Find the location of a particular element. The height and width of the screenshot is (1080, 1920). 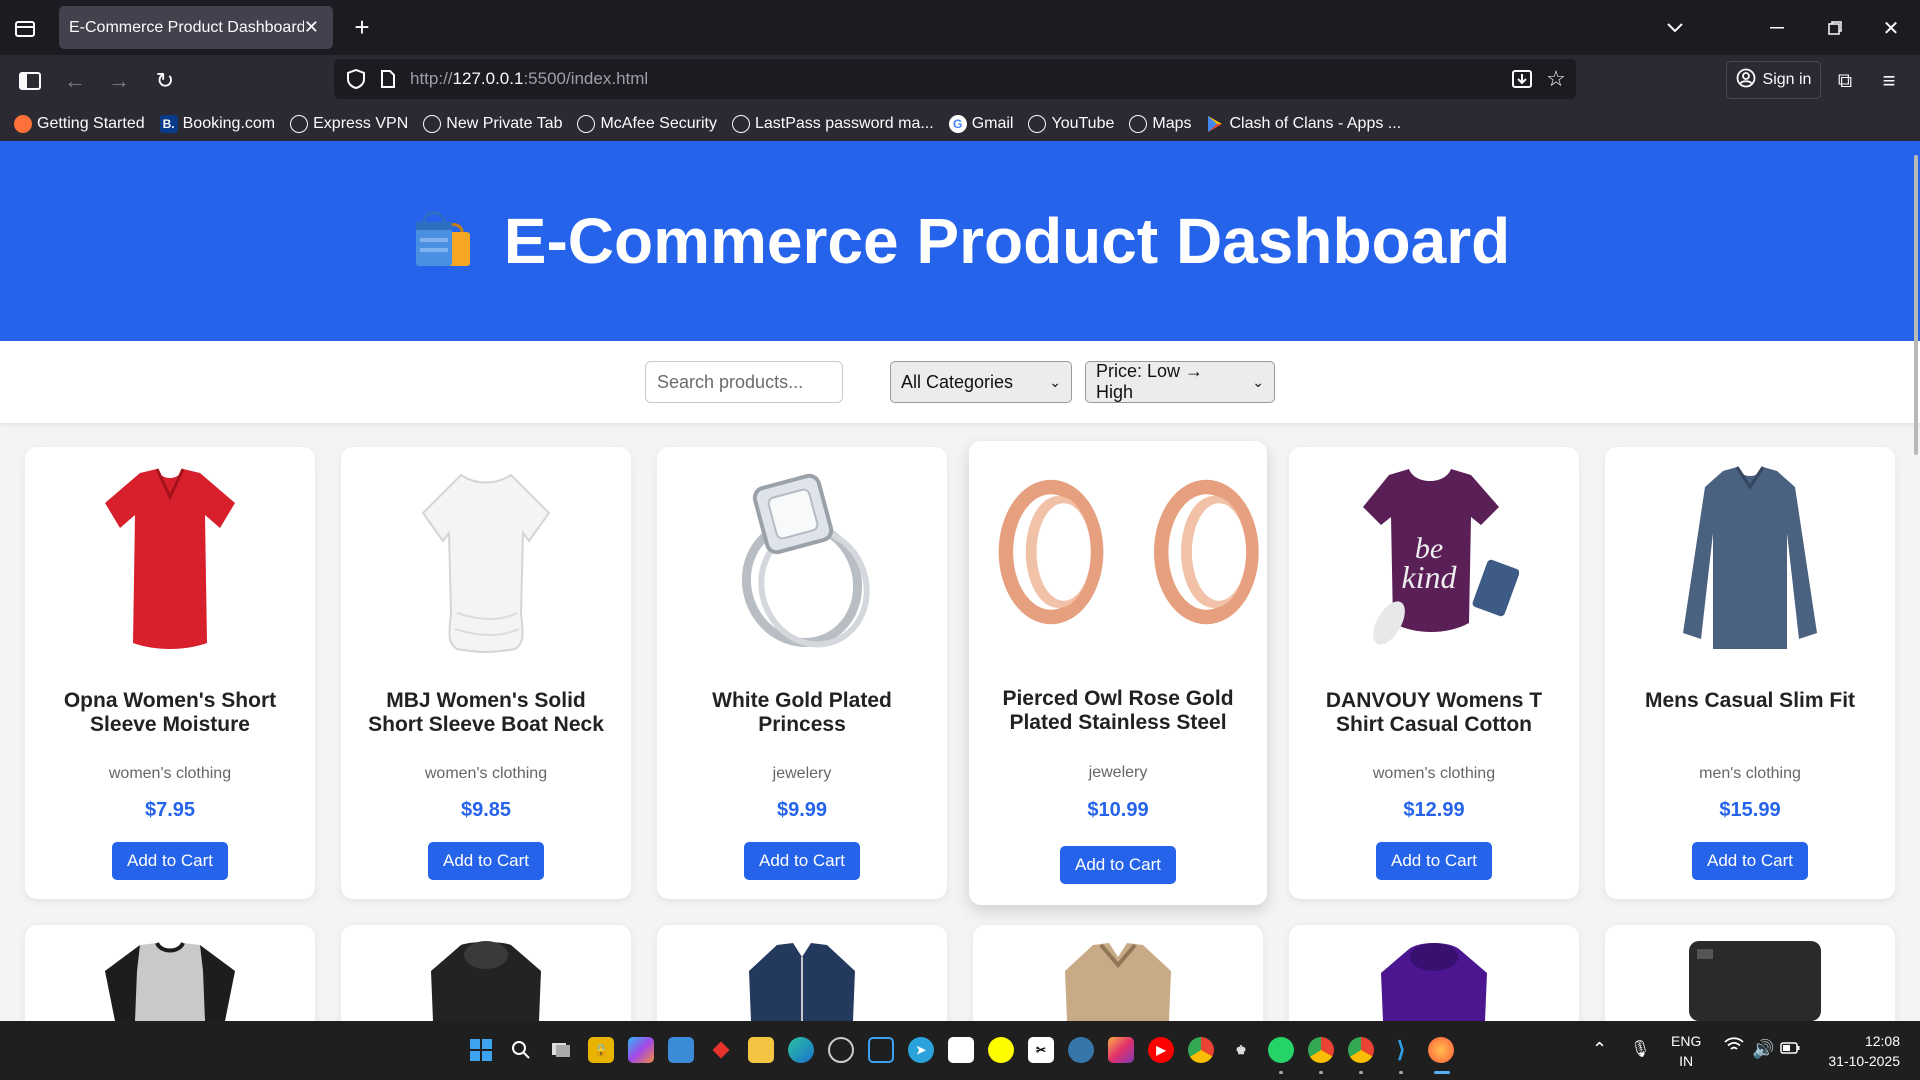

file-explorer-icon is located at coordinates (761, 1050).